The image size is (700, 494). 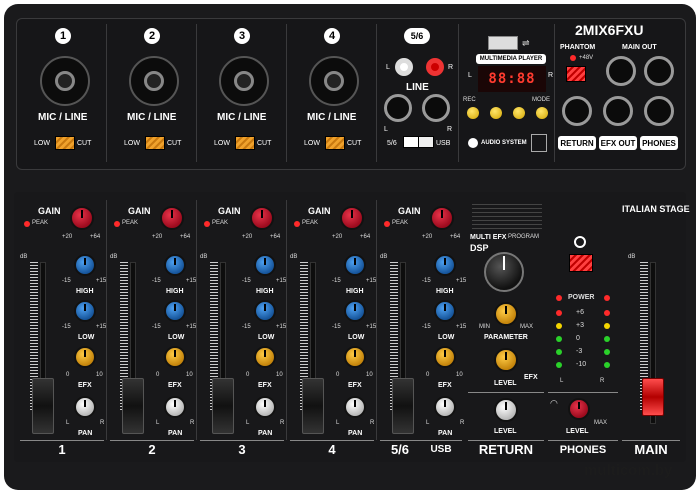 What do you see at coordinates (441, 449) in the screenshot?
I see `usb-bottom-label: USB` at bounding box center [441, 449].